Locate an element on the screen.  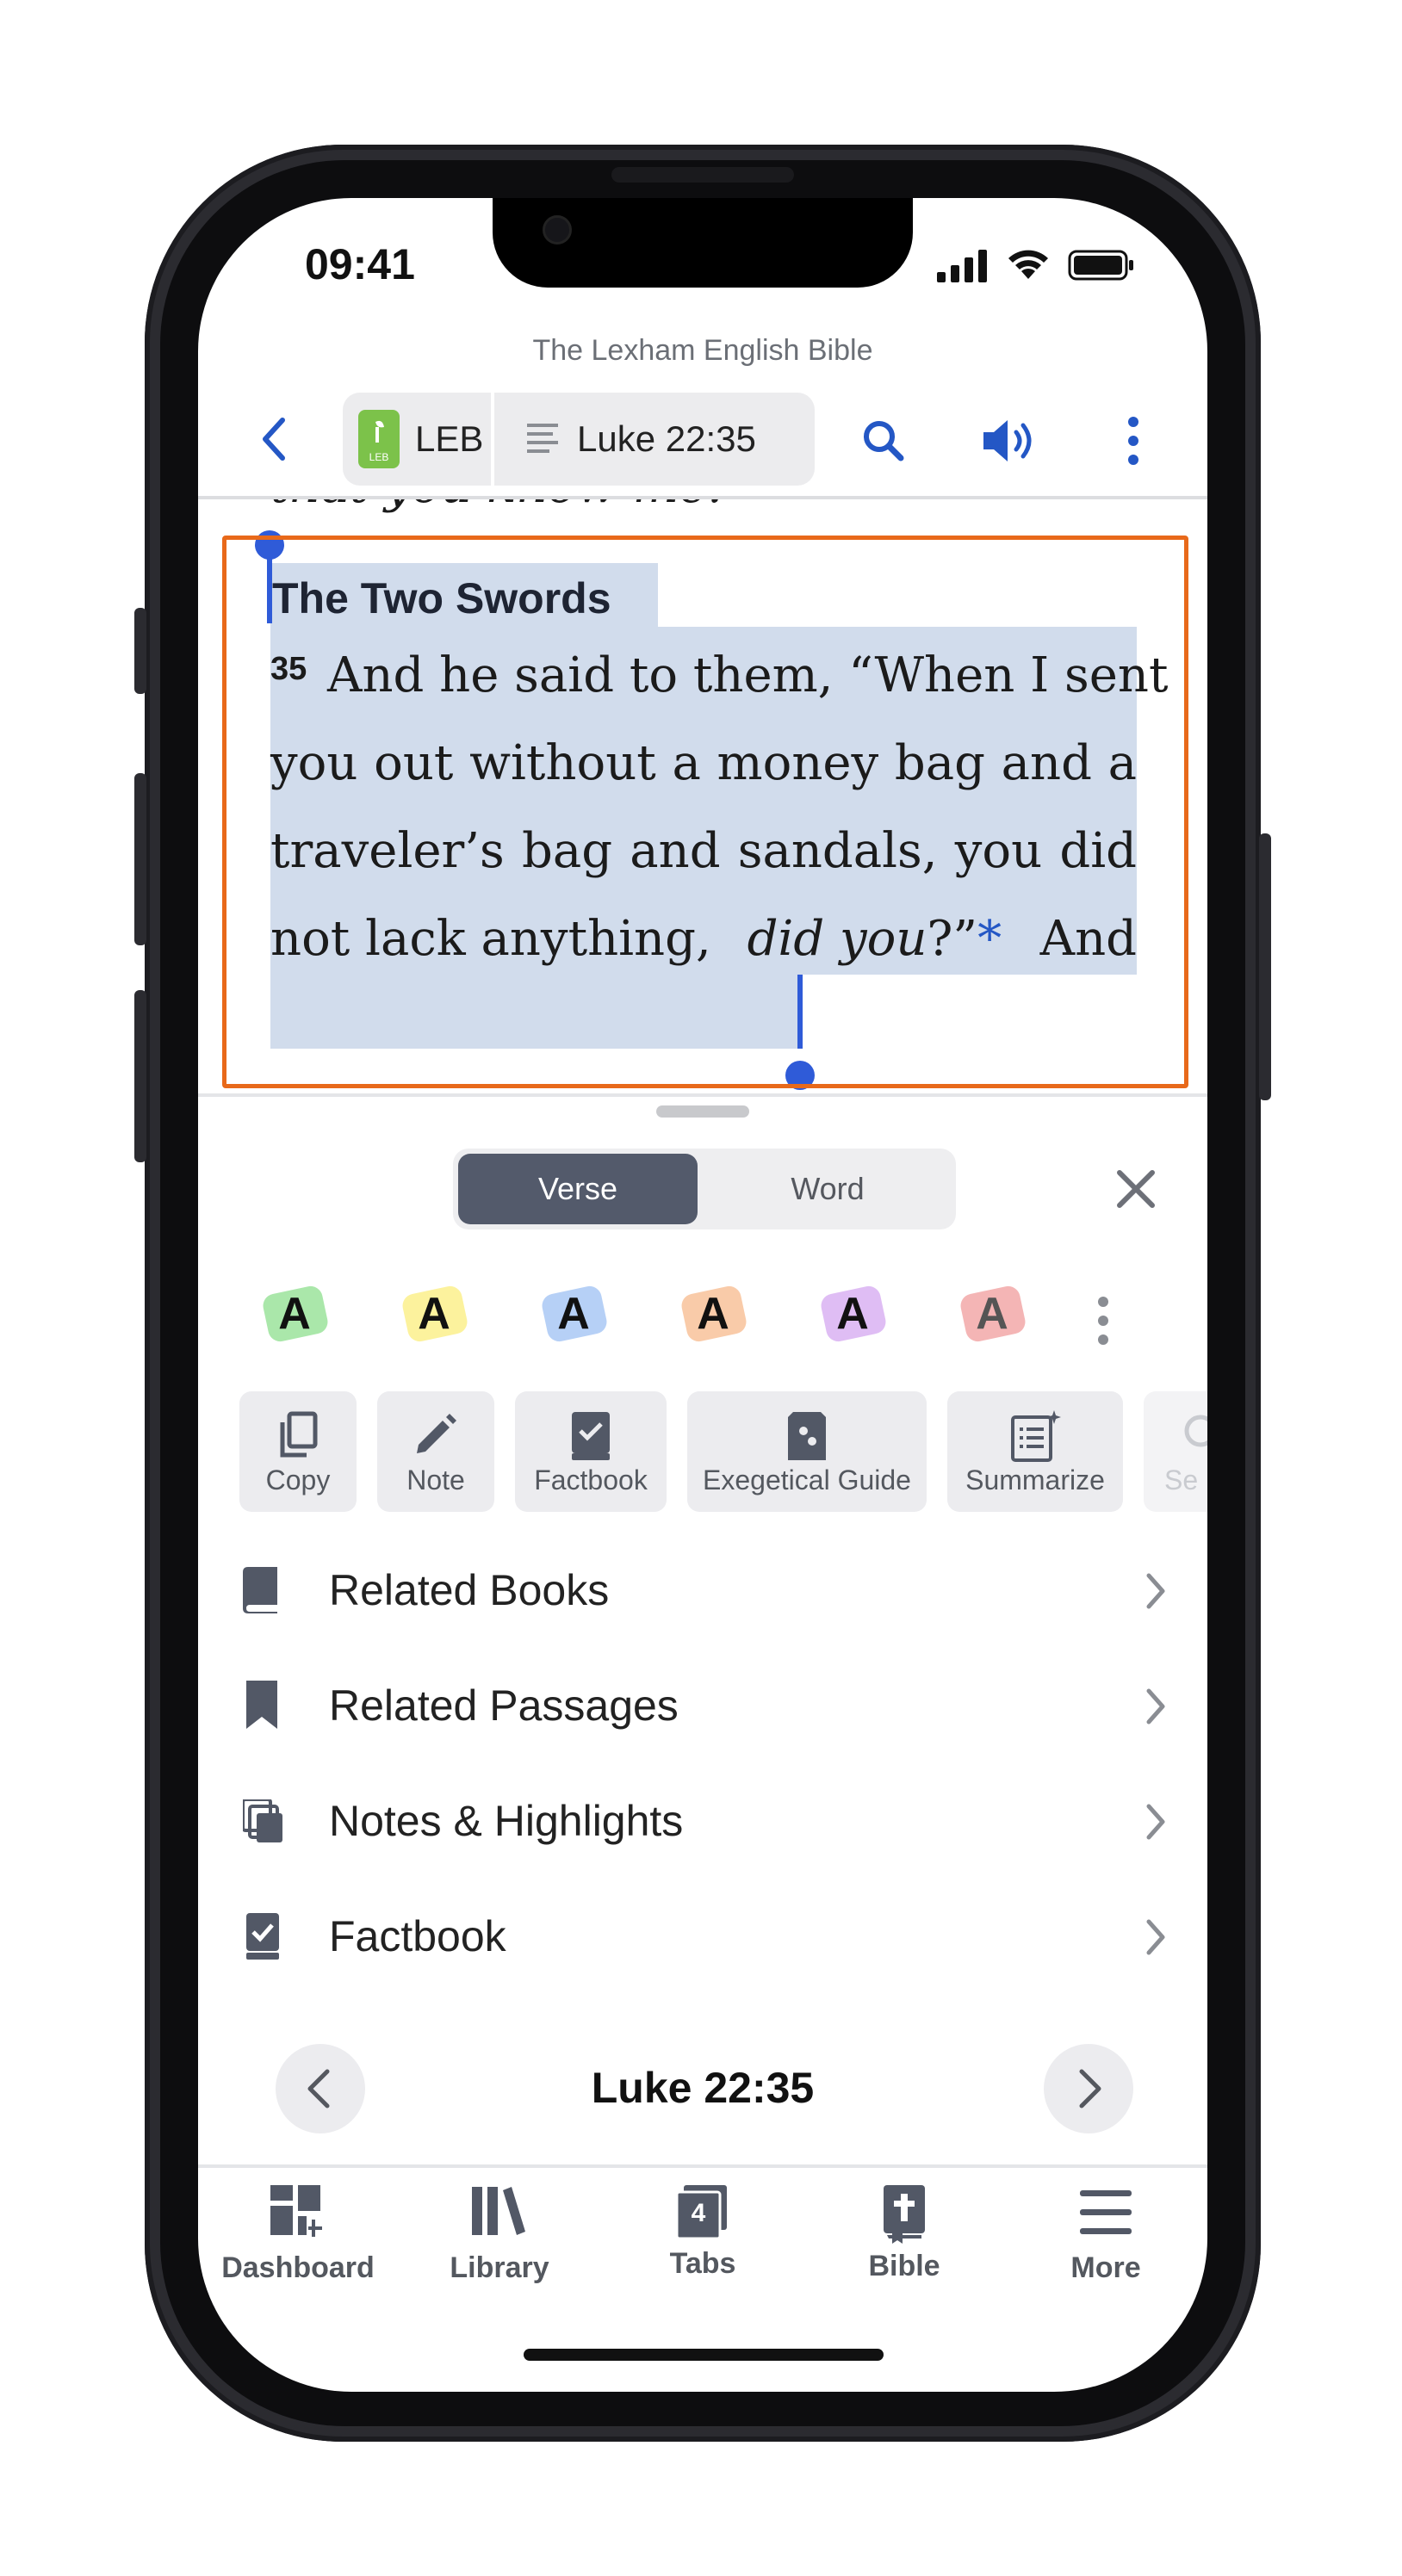
next-verse-button is located at coordinates (1088, 2088).